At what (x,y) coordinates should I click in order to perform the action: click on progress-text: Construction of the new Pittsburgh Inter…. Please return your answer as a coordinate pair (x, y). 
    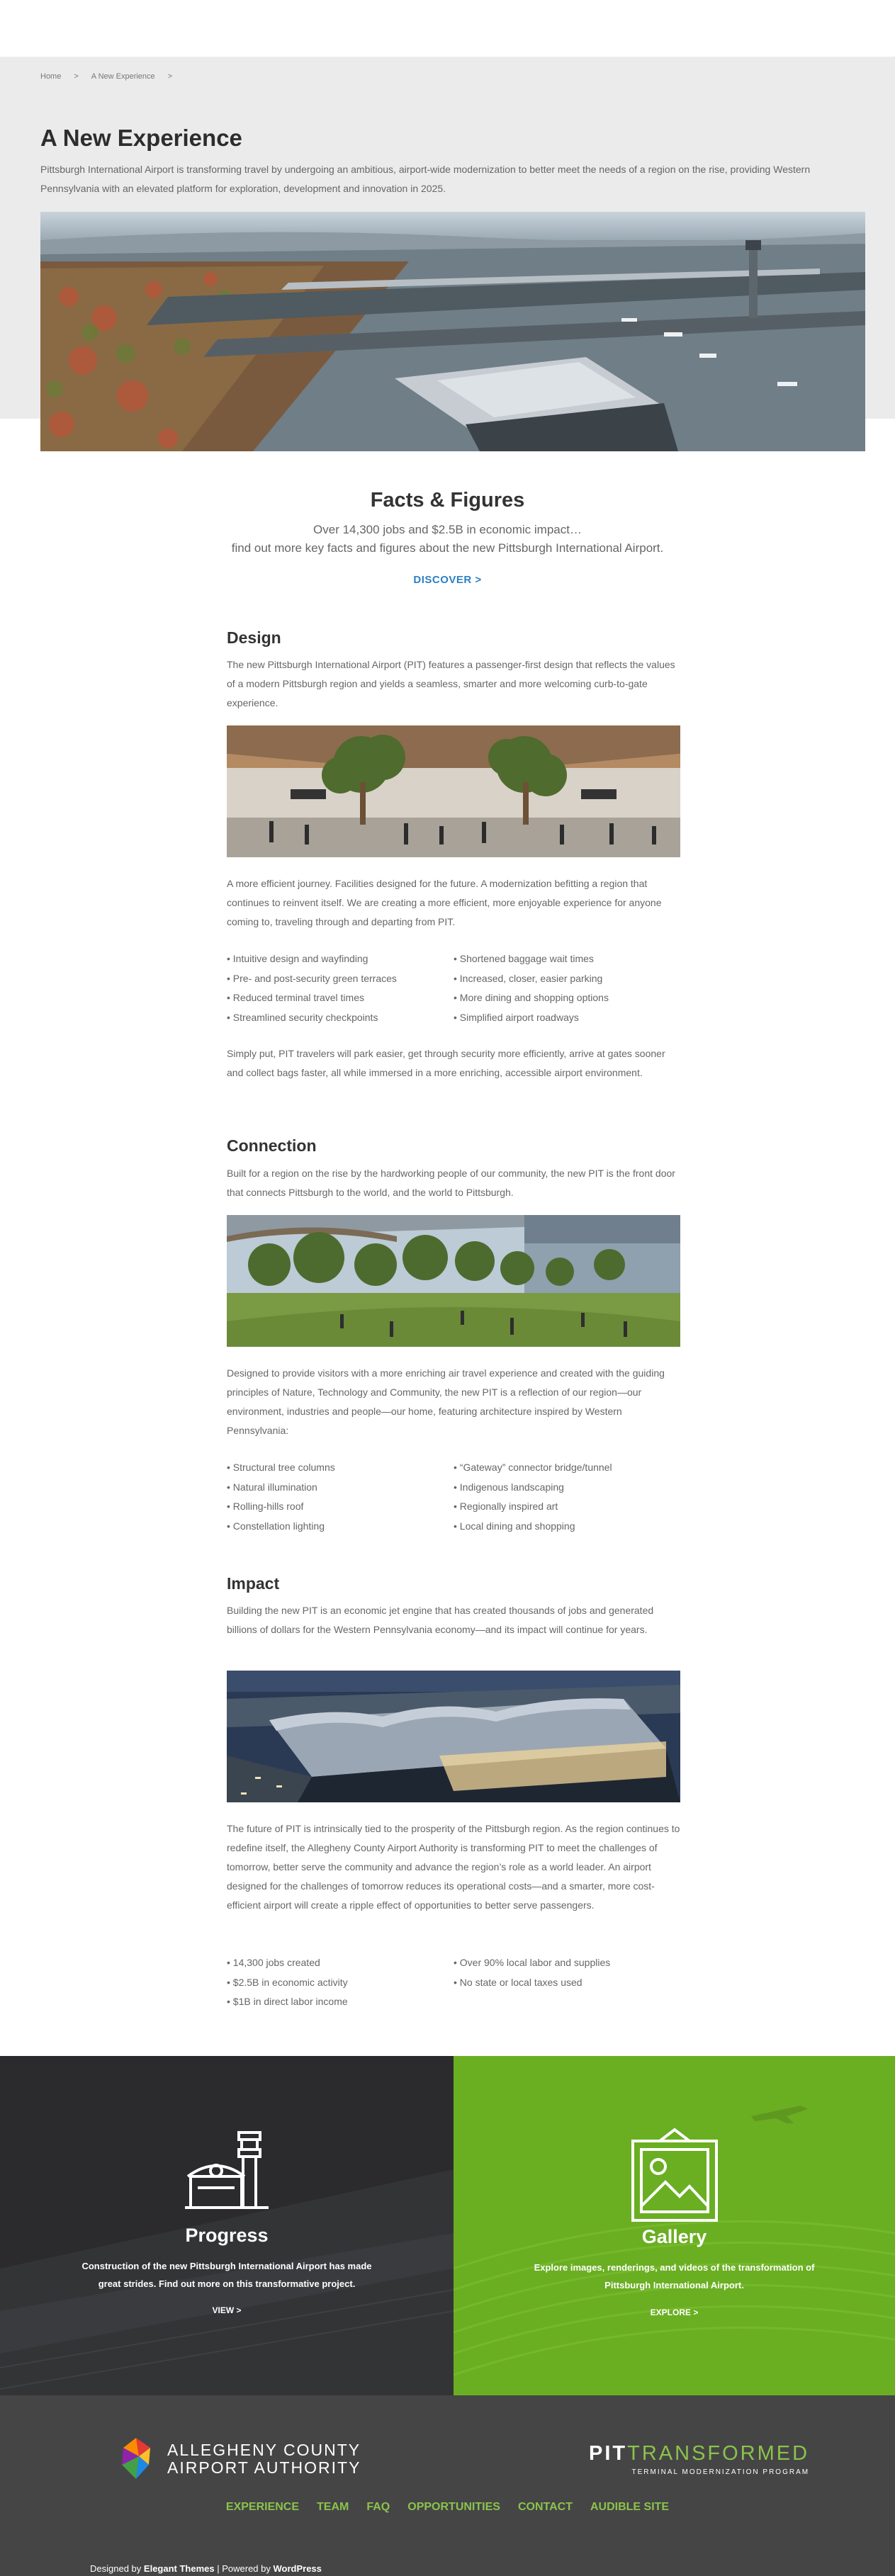
    Looking at the image, I should click on (226, 2275).